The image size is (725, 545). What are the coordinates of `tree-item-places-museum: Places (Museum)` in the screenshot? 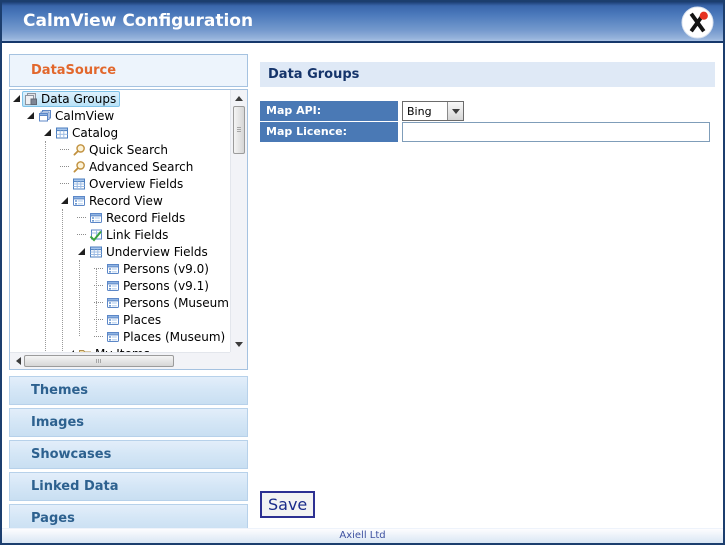 It's located at (120, 336).